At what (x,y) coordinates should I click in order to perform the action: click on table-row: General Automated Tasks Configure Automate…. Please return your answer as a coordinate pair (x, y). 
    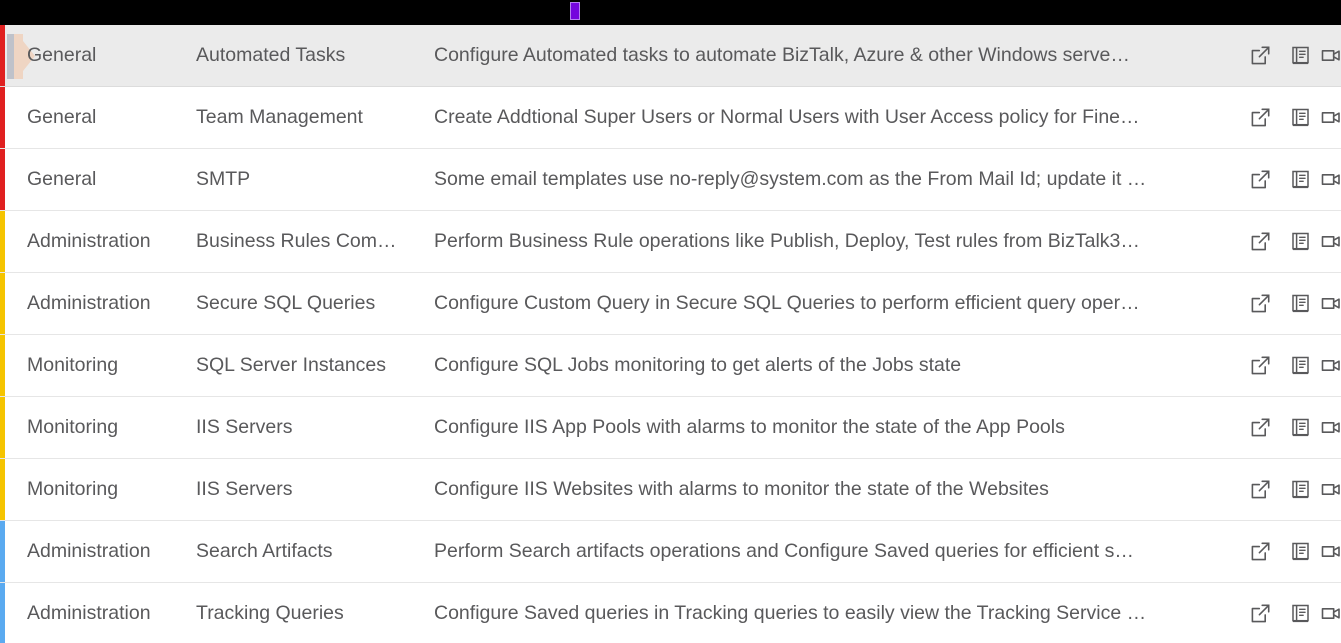
    Looking at the image, I should click on (670, 56).